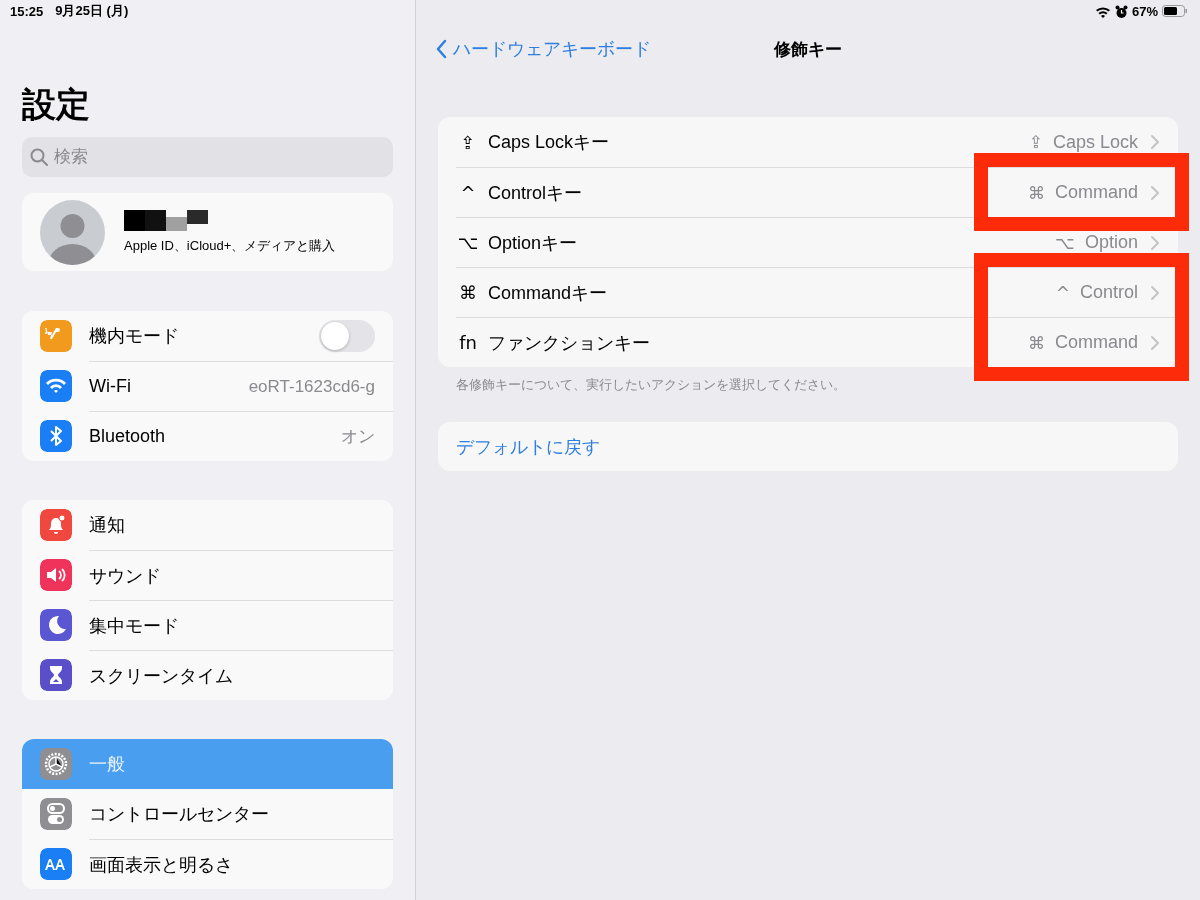  What do you see at coordinates (468, 342) in the screenshot?
I see `key-symbol: fn` at bounding box center [468, 342].